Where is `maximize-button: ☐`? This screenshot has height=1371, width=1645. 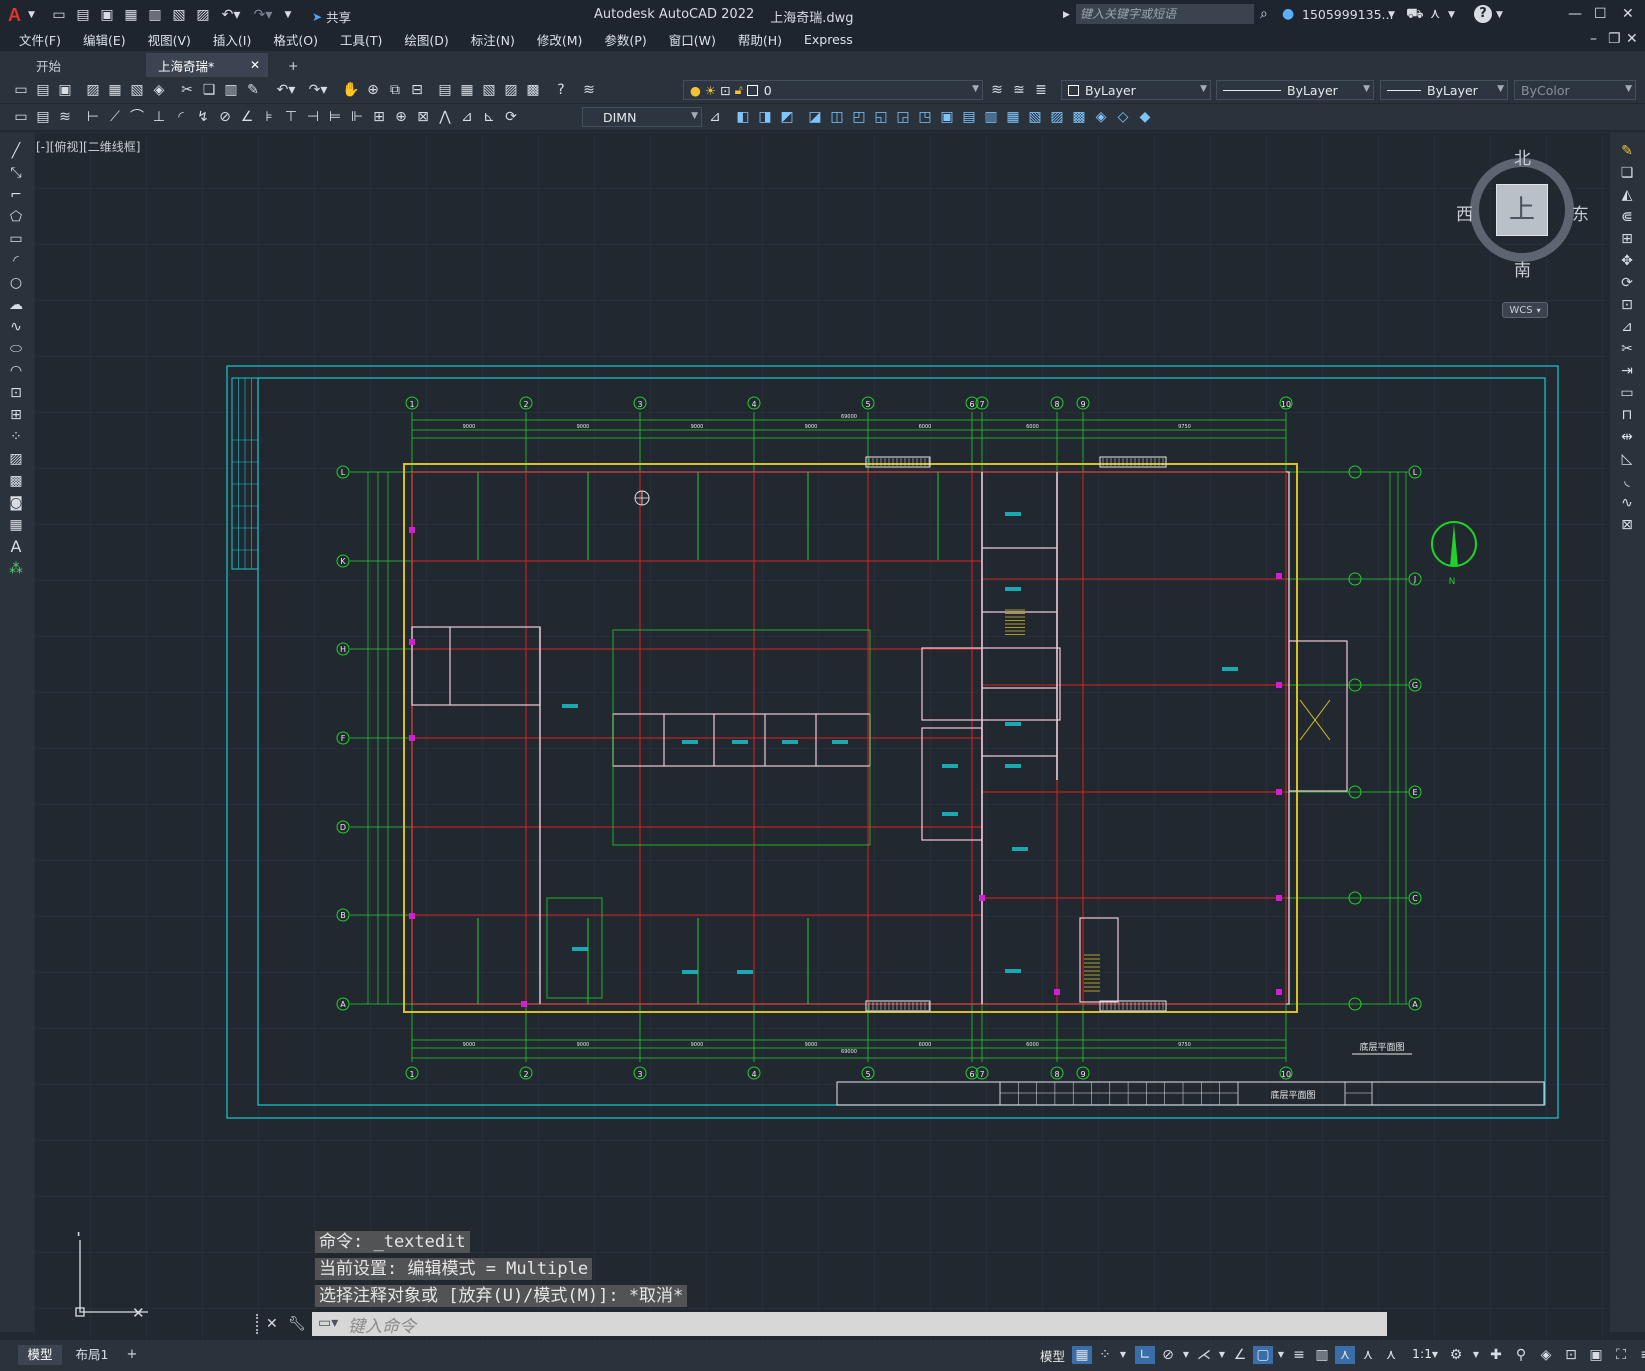
maximize-button: ☐ is located at coordinates (1600, 14).